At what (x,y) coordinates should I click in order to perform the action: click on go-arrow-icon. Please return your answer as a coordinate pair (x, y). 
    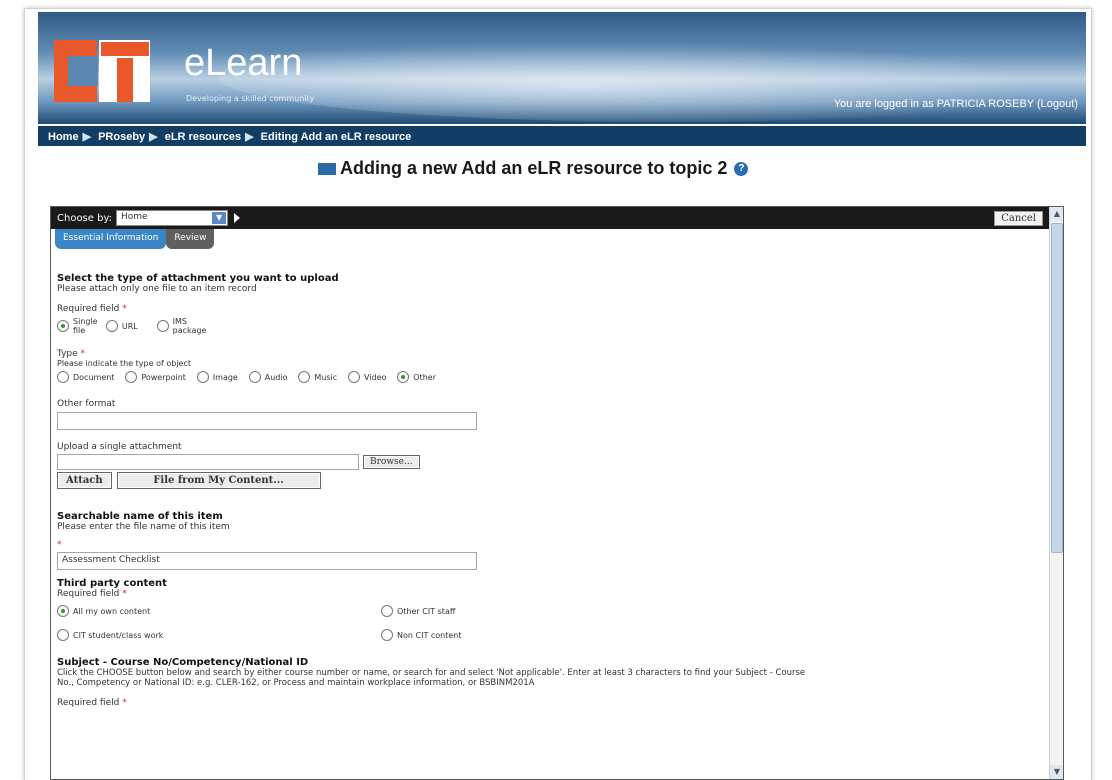
    Looking at the image, I should click on (237, 218).